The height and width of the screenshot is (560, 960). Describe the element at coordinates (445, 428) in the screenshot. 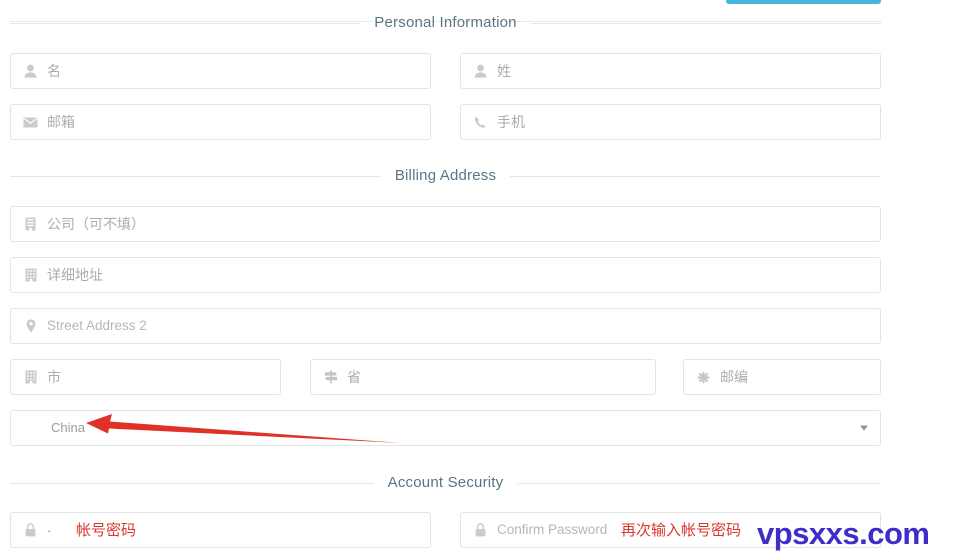

I see `country-select: China` at that location.